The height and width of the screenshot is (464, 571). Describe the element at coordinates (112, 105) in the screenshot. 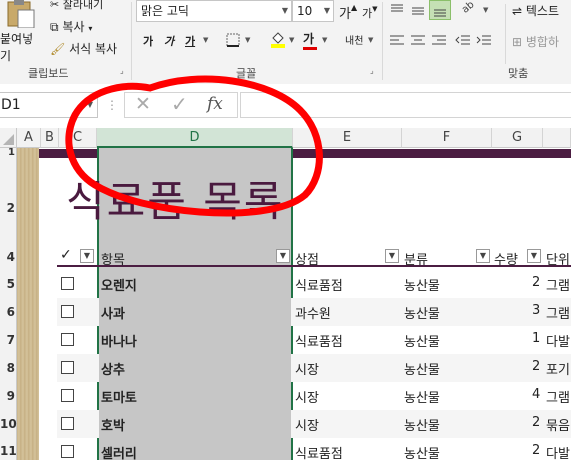

I see `formula-bar-grip-icon: ⋮` at that location.